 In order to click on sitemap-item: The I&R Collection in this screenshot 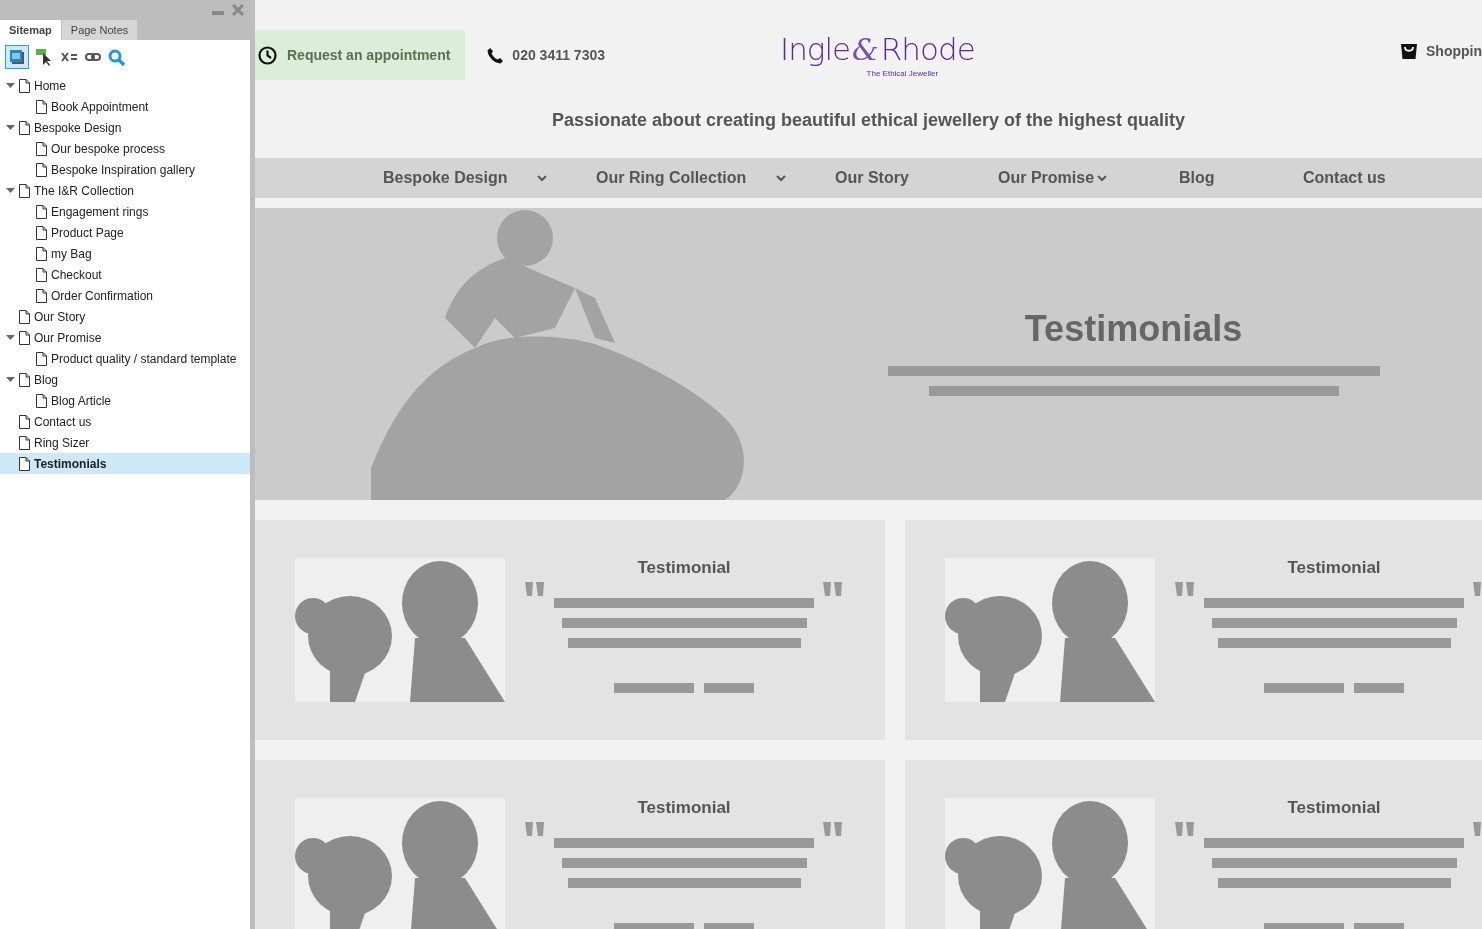, I will do `click(125, 190)`.